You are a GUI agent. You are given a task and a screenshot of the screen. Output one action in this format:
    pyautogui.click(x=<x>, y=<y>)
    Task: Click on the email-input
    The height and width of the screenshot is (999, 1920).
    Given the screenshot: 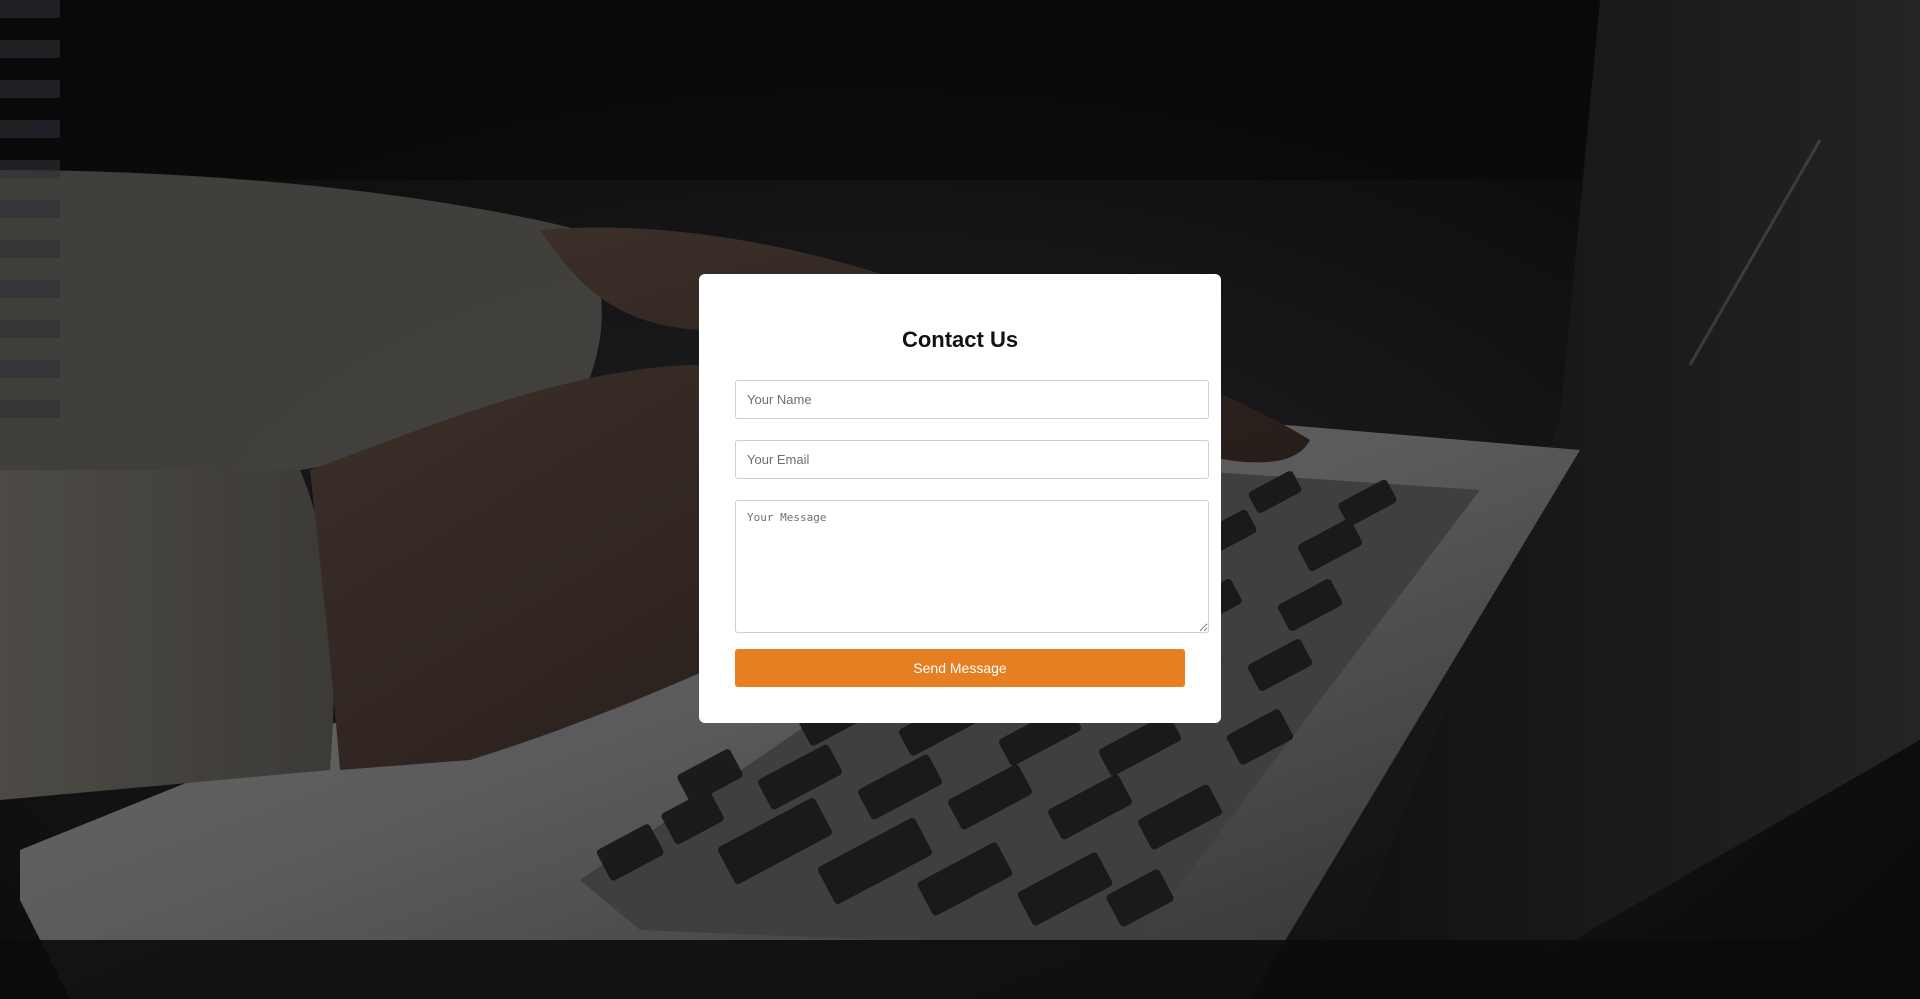 What is the action you would take?
    pyautogui.click(x=972, y=459)
    